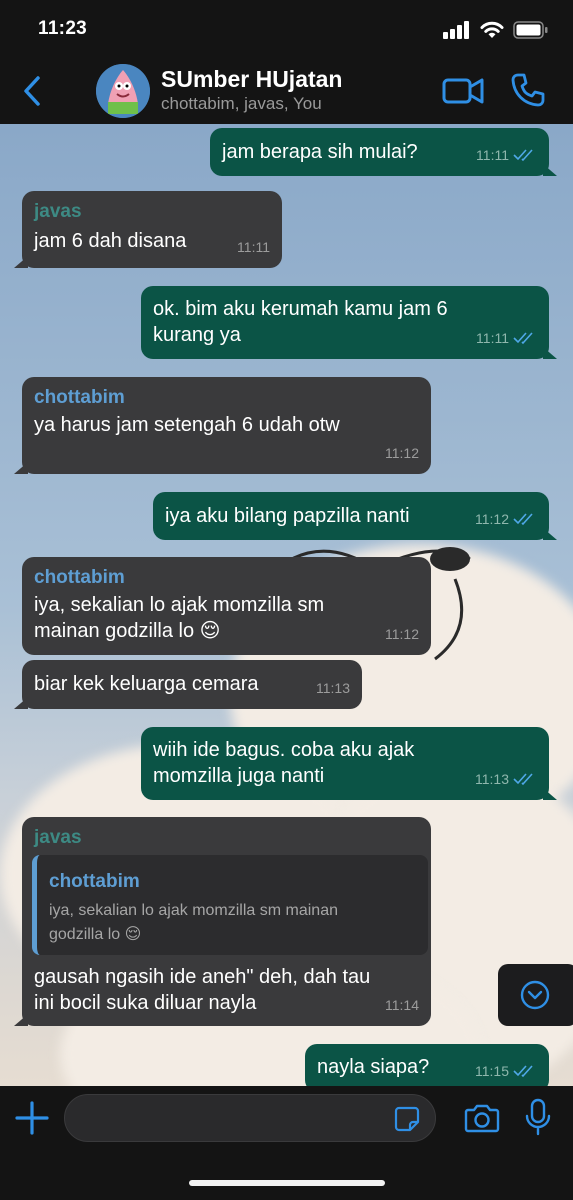 The height and width of the screenshot is (1200, 573). What do you see at coordinates (95, 934) in the screenshot?
I see `quoted-text-line: godzilla lo 😌` at bounding box center [95, 934].